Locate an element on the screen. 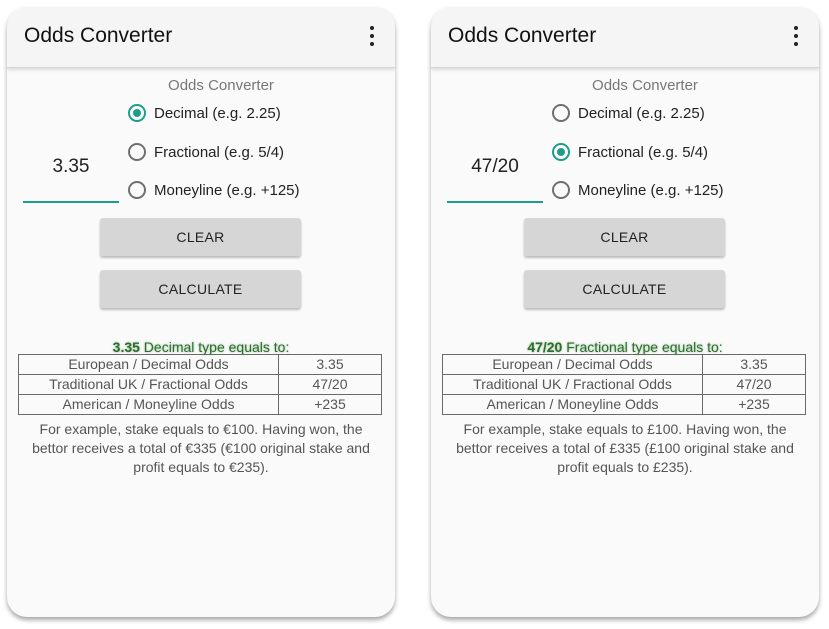 The image size is (829, 629). result-title: 47/20 Fractional type equals to: is located at coordinates (625, 347).